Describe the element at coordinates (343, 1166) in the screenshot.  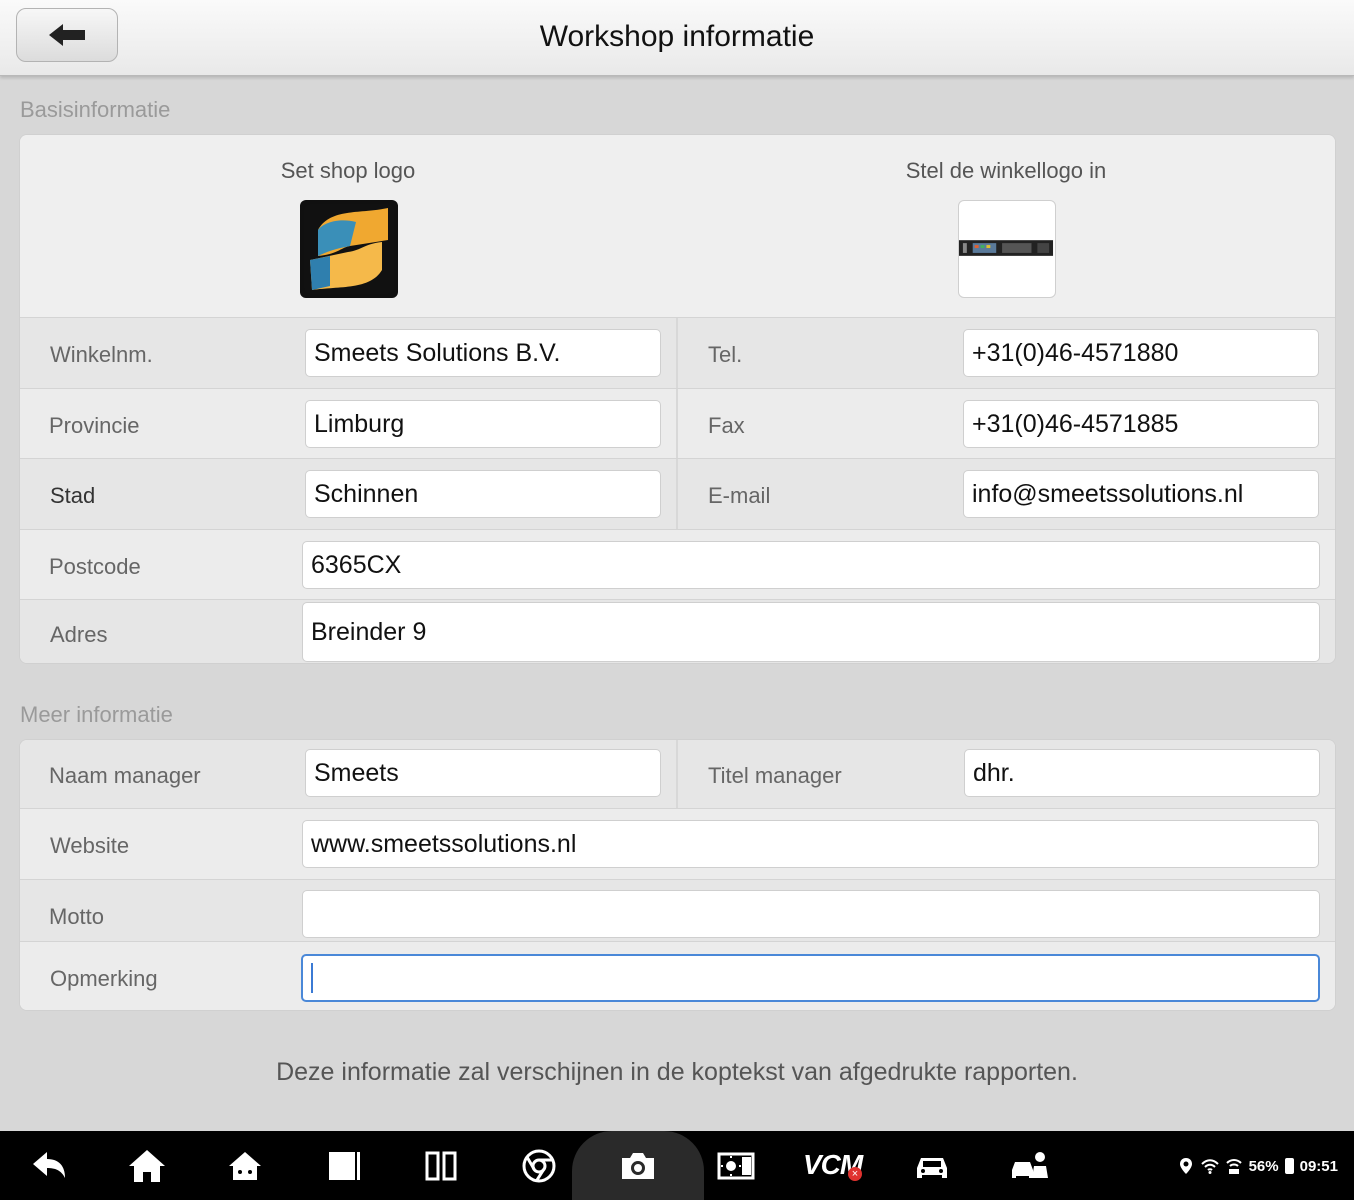
I see `recent-apps-icon` at that location.